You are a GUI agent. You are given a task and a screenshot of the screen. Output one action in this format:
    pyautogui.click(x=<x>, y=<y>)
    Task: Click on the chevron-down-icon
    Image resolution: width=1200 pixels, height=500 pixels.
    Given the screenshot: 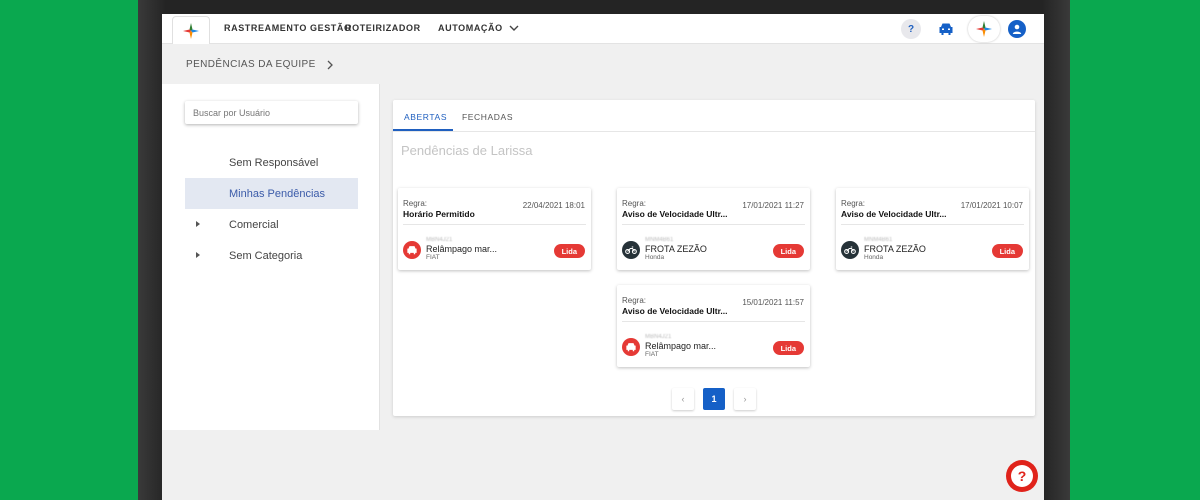 What is the action you would take?
    pyautogui.click(x=514, y=28)
    